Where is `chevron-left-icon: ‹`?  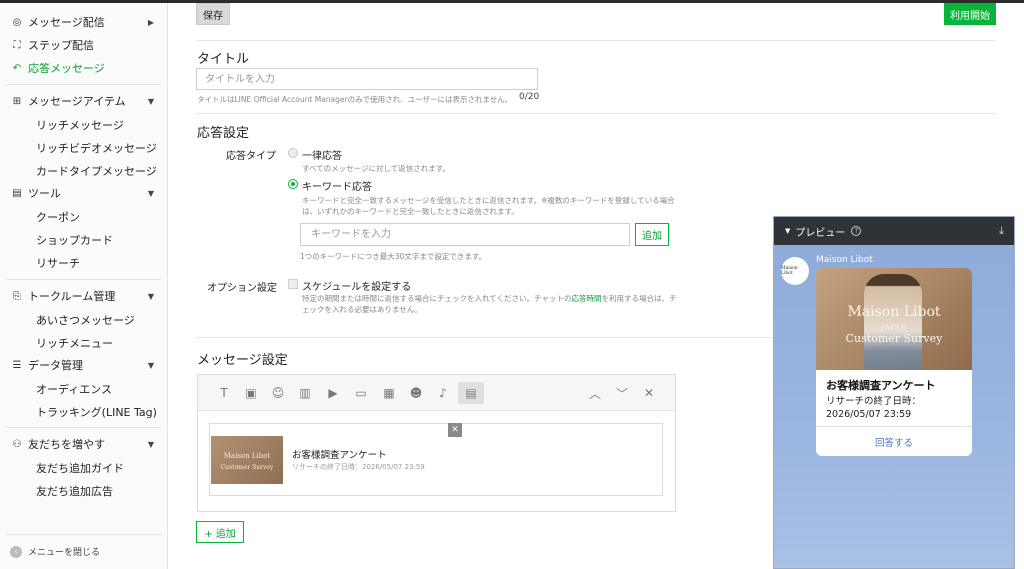
chevron-left-icon: ‹ is located at coordinates (16, 551).